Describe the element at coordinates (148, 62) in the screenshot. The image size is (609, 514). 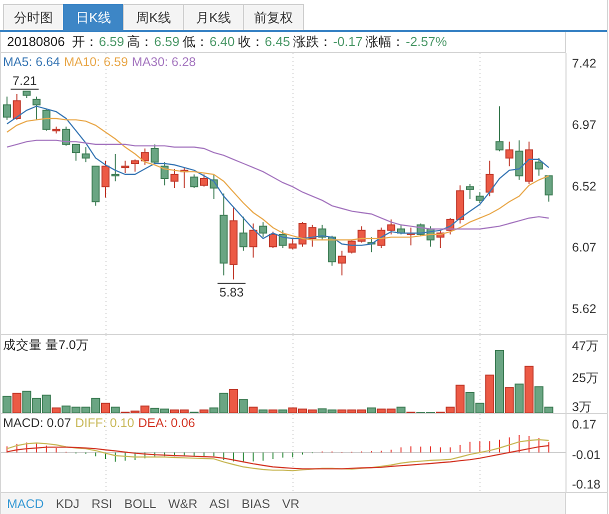
I see `legend-name: MA30` at that location.